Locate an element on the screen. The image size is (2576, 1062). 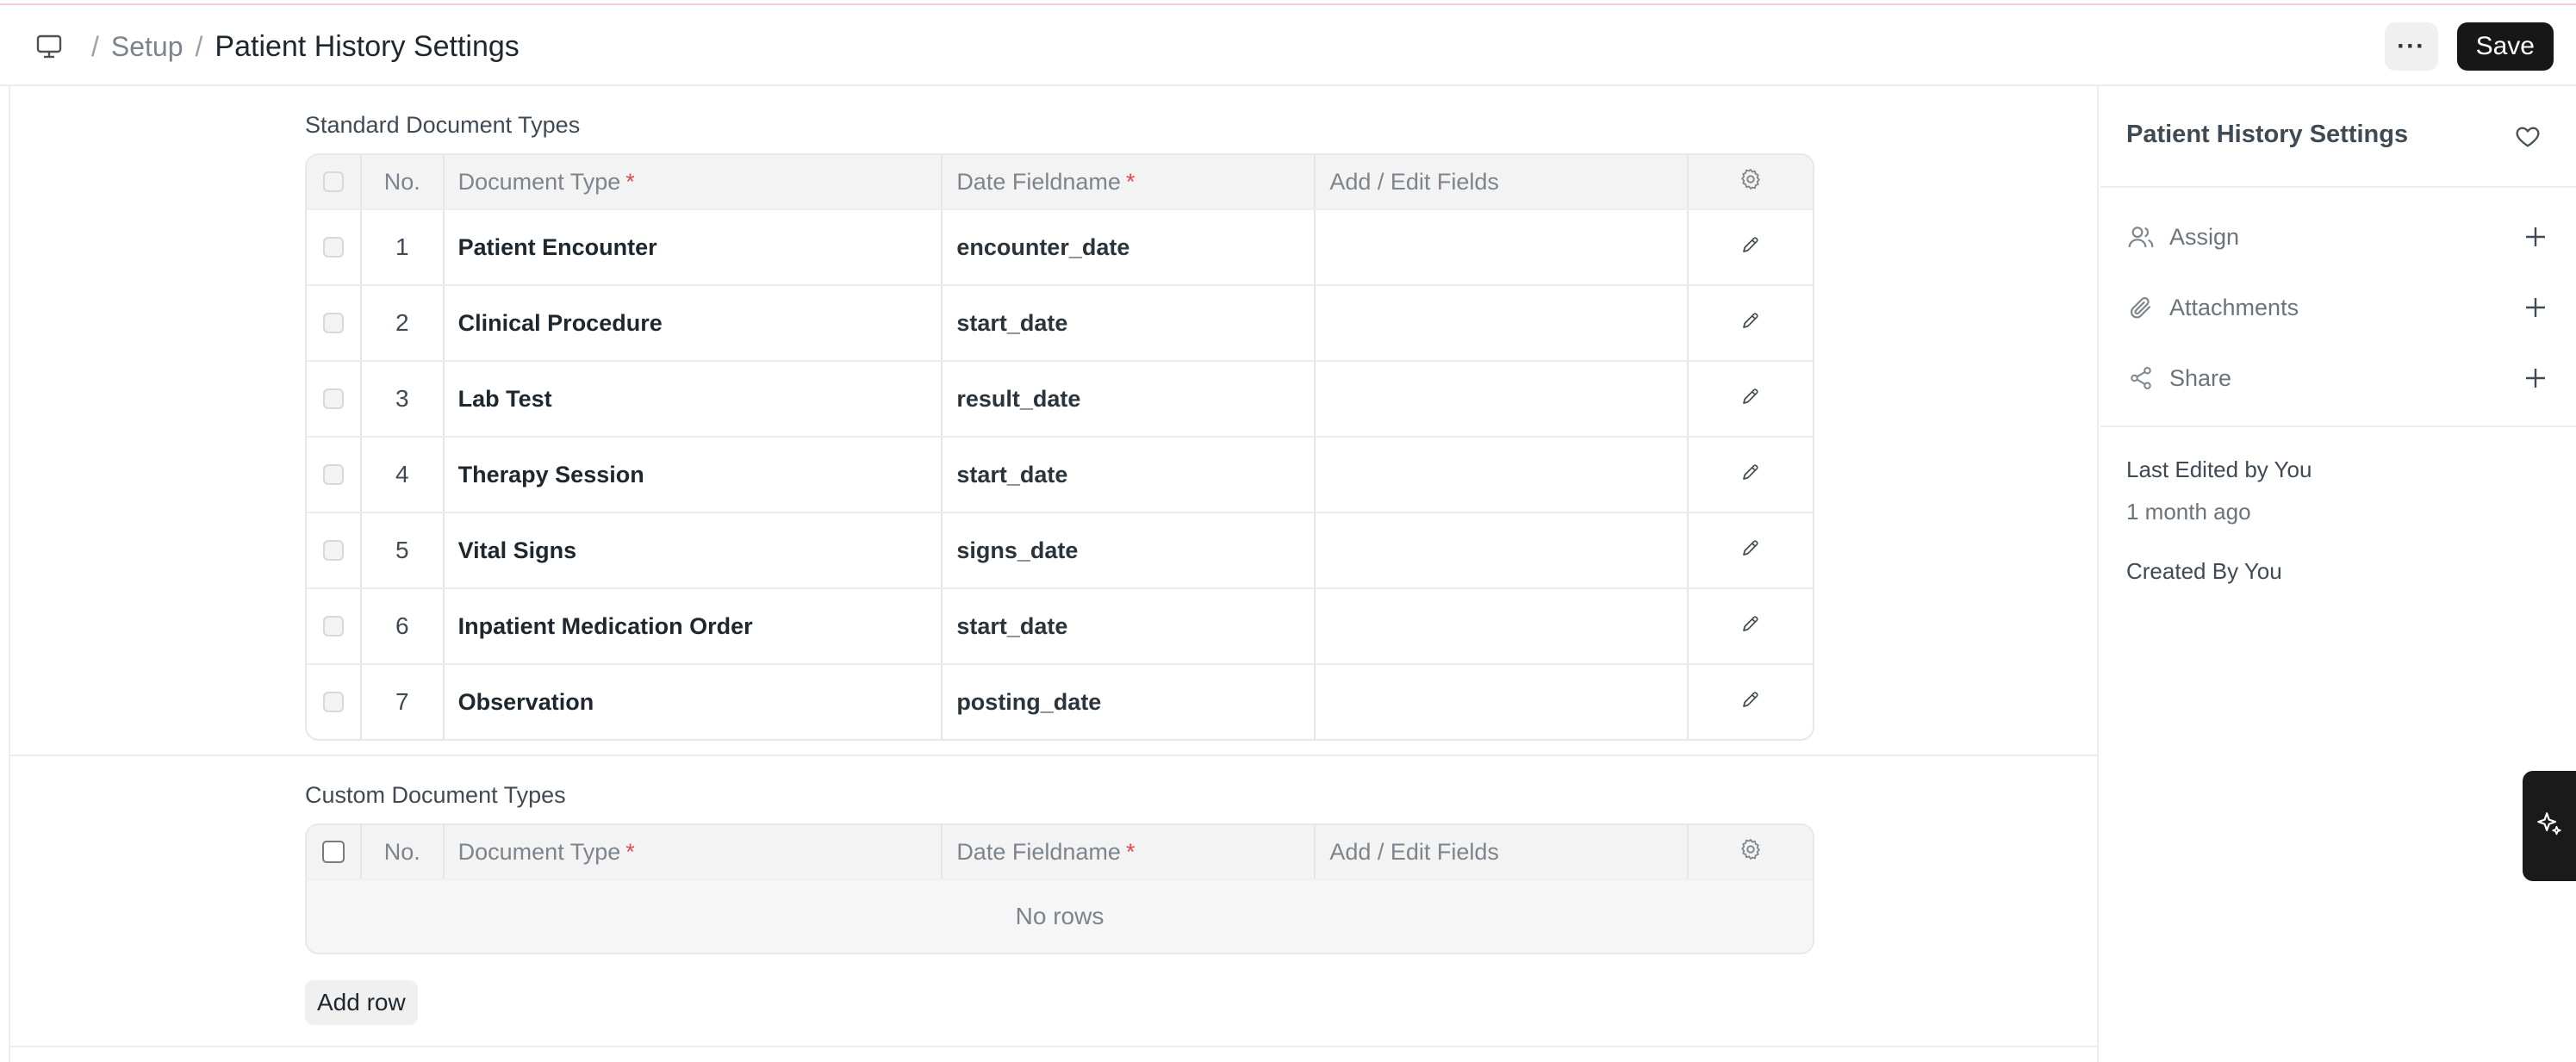
heart-icon is located at coordinates (2528, 136).